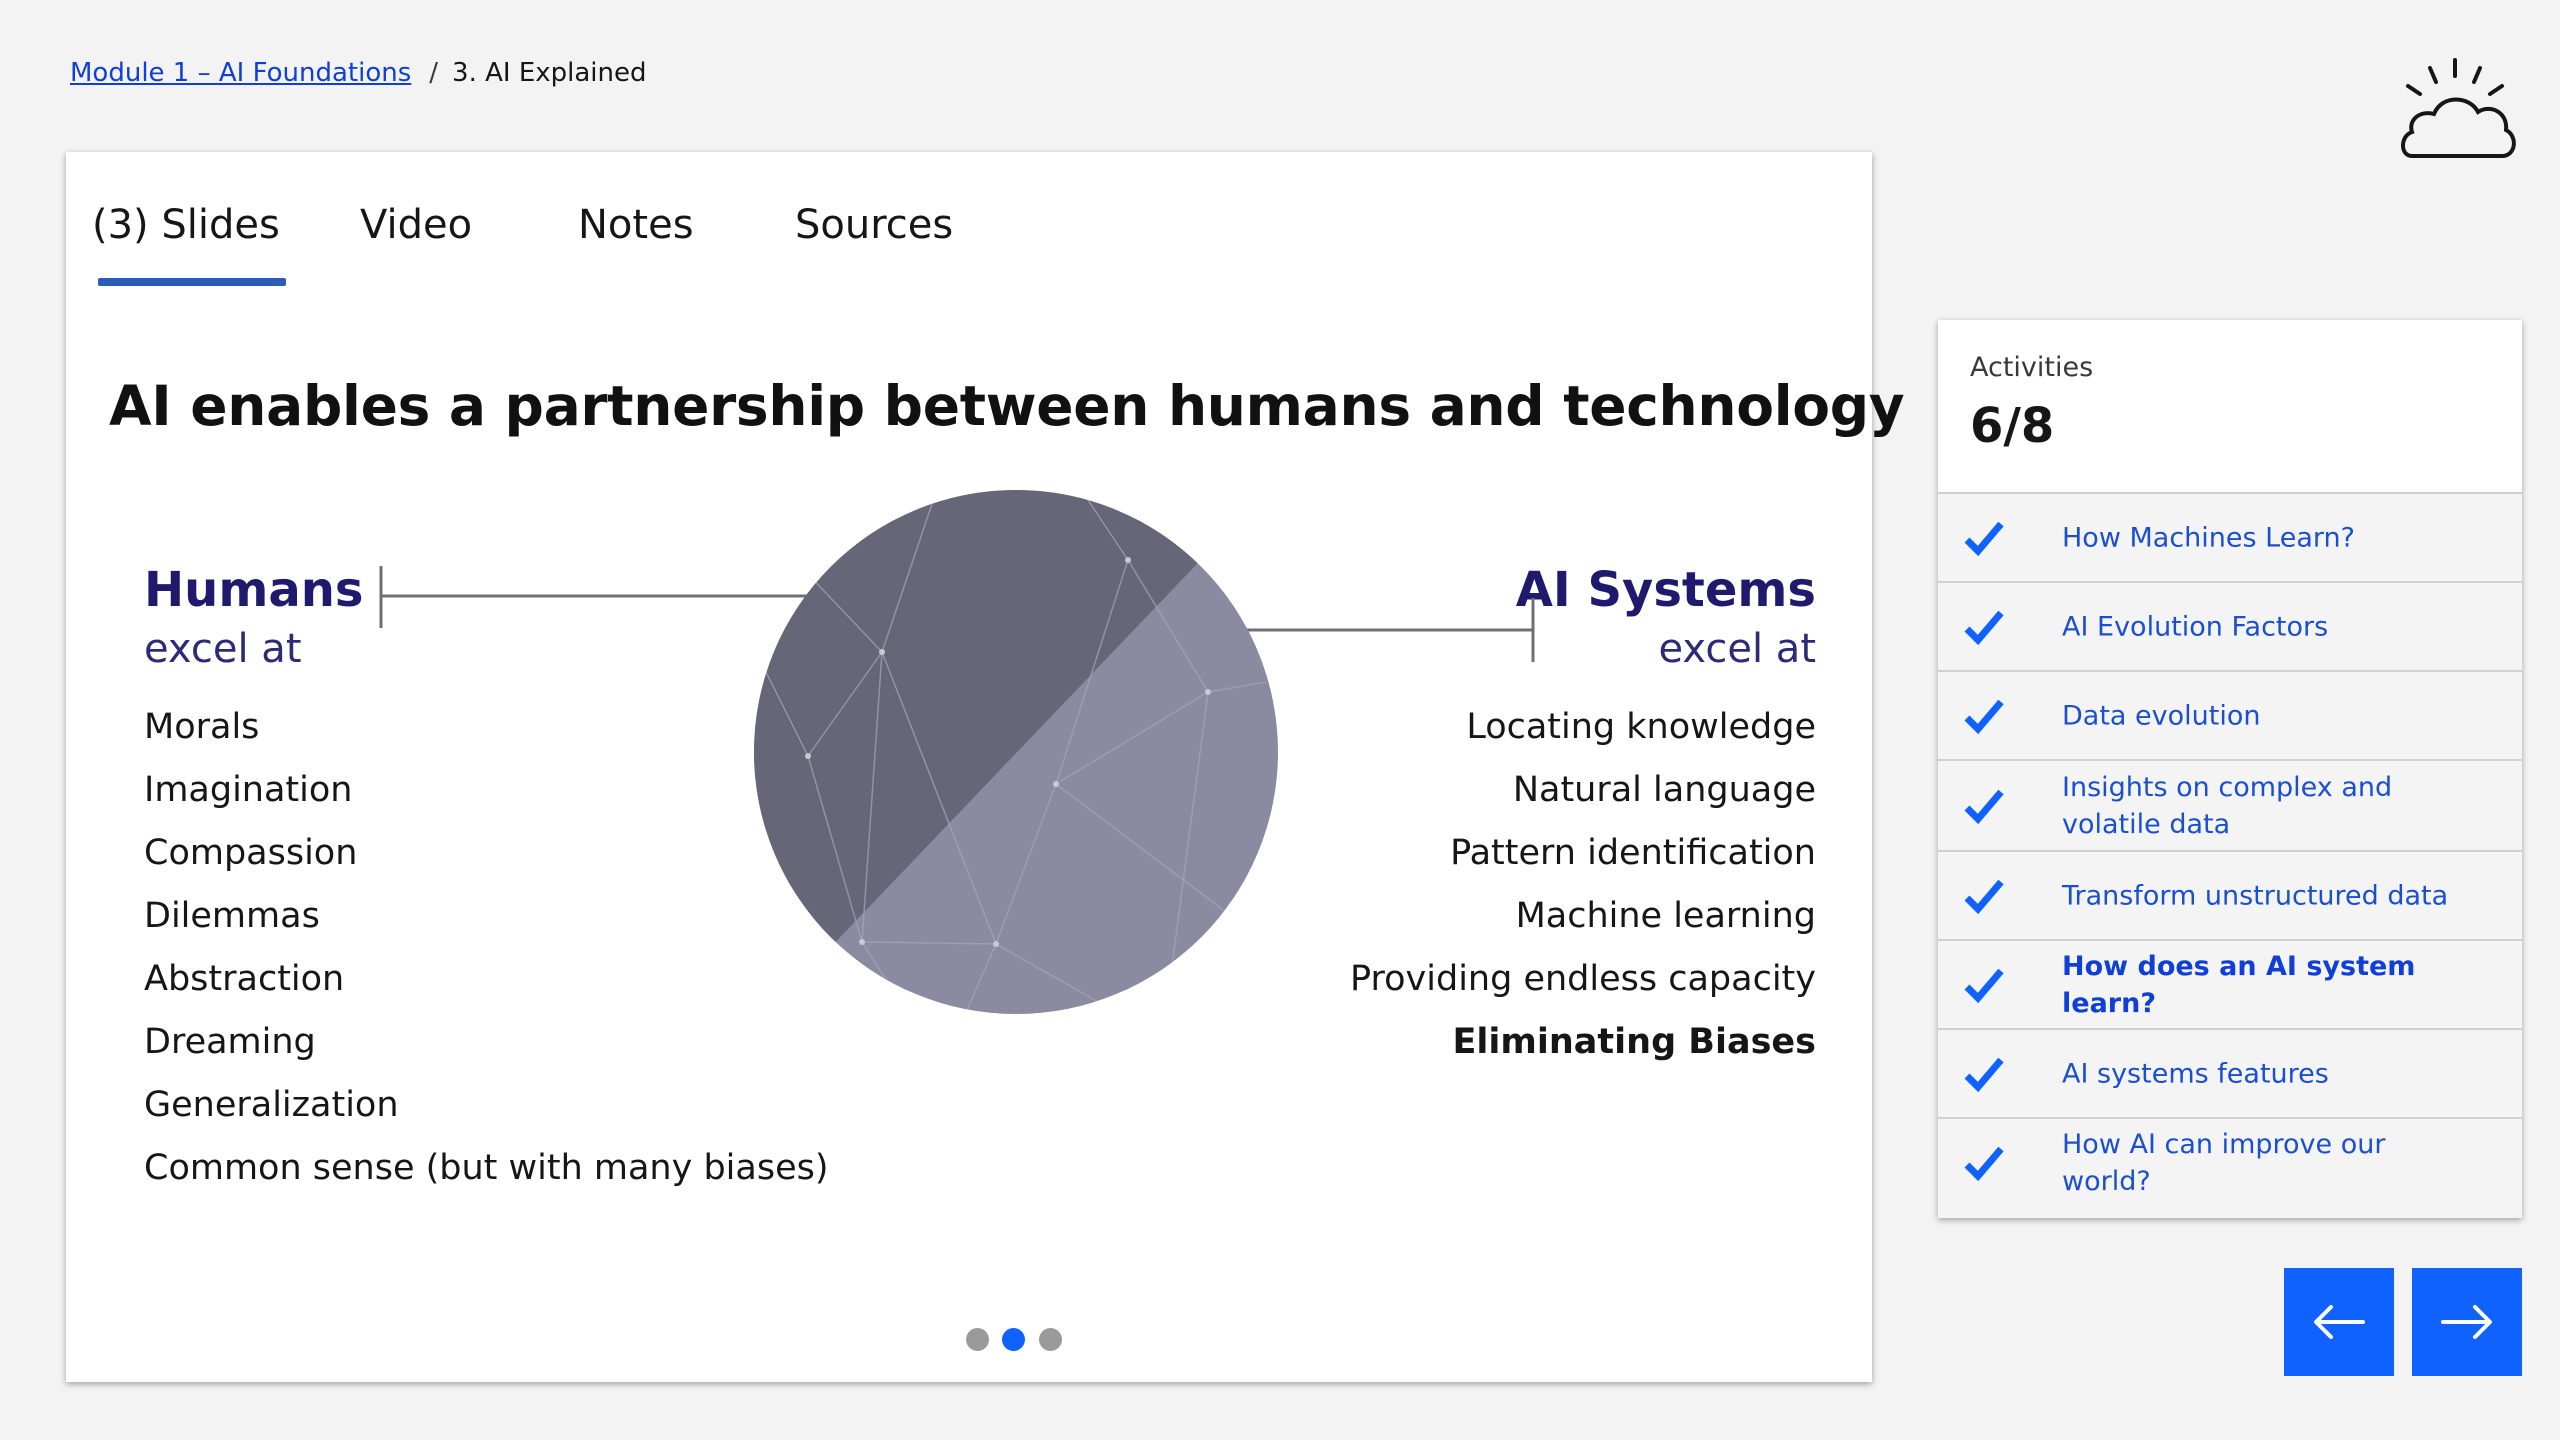  I want to click on activities-label: Activities, so click(2032, 367).